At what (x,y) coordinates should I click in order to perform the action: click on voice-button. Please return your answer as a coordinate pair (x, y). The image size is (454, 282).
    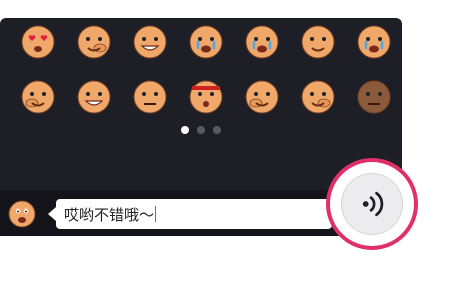
    Looking at the image, I should click on (372, 204).